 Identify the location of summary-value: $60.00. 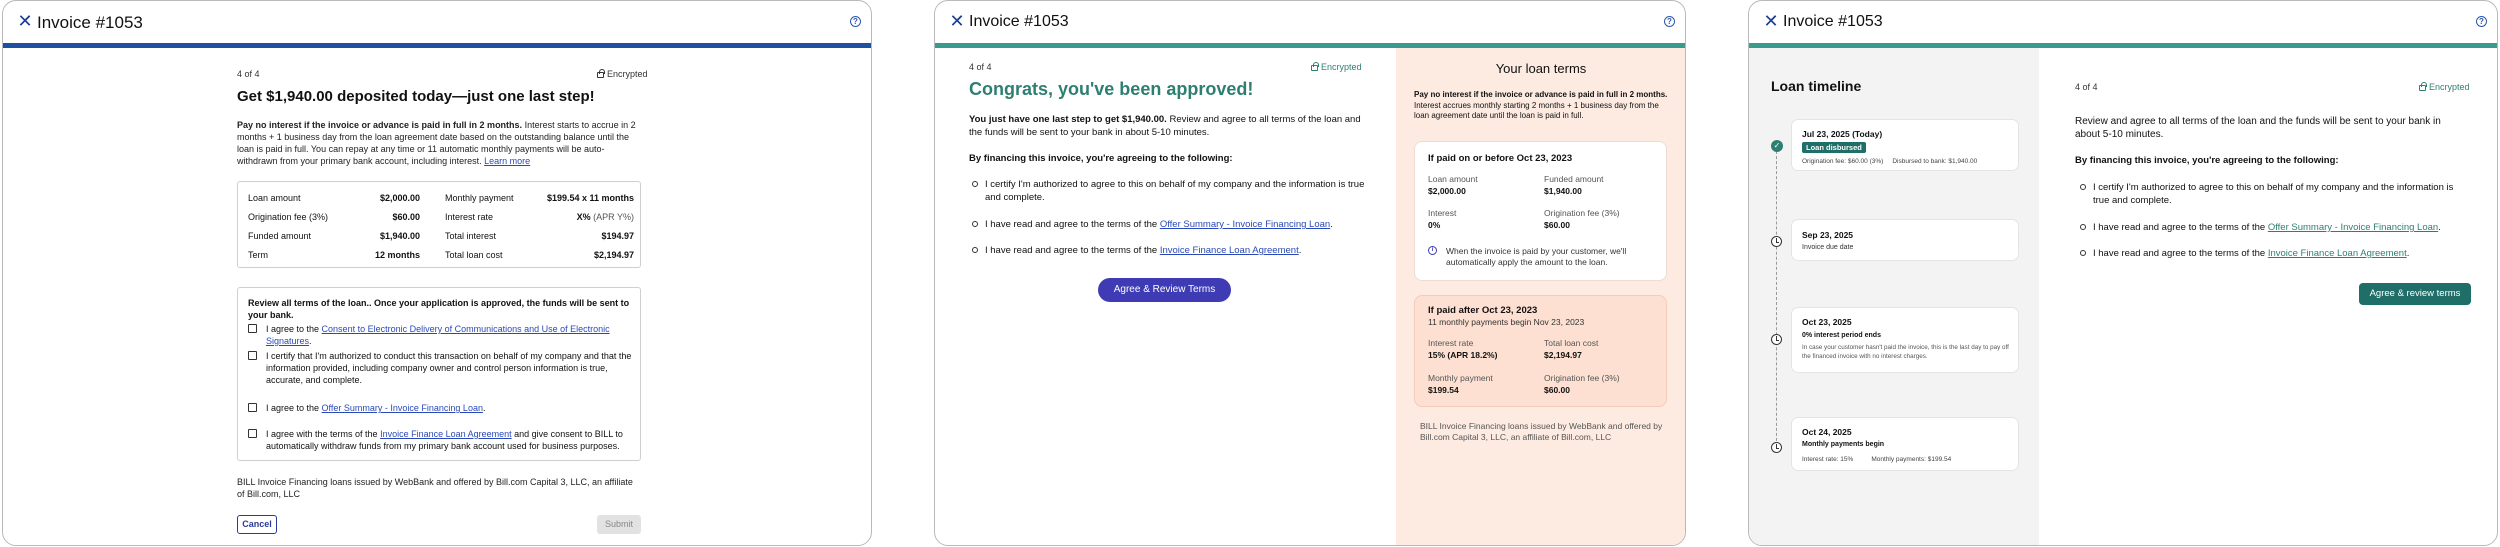
(406, 217).